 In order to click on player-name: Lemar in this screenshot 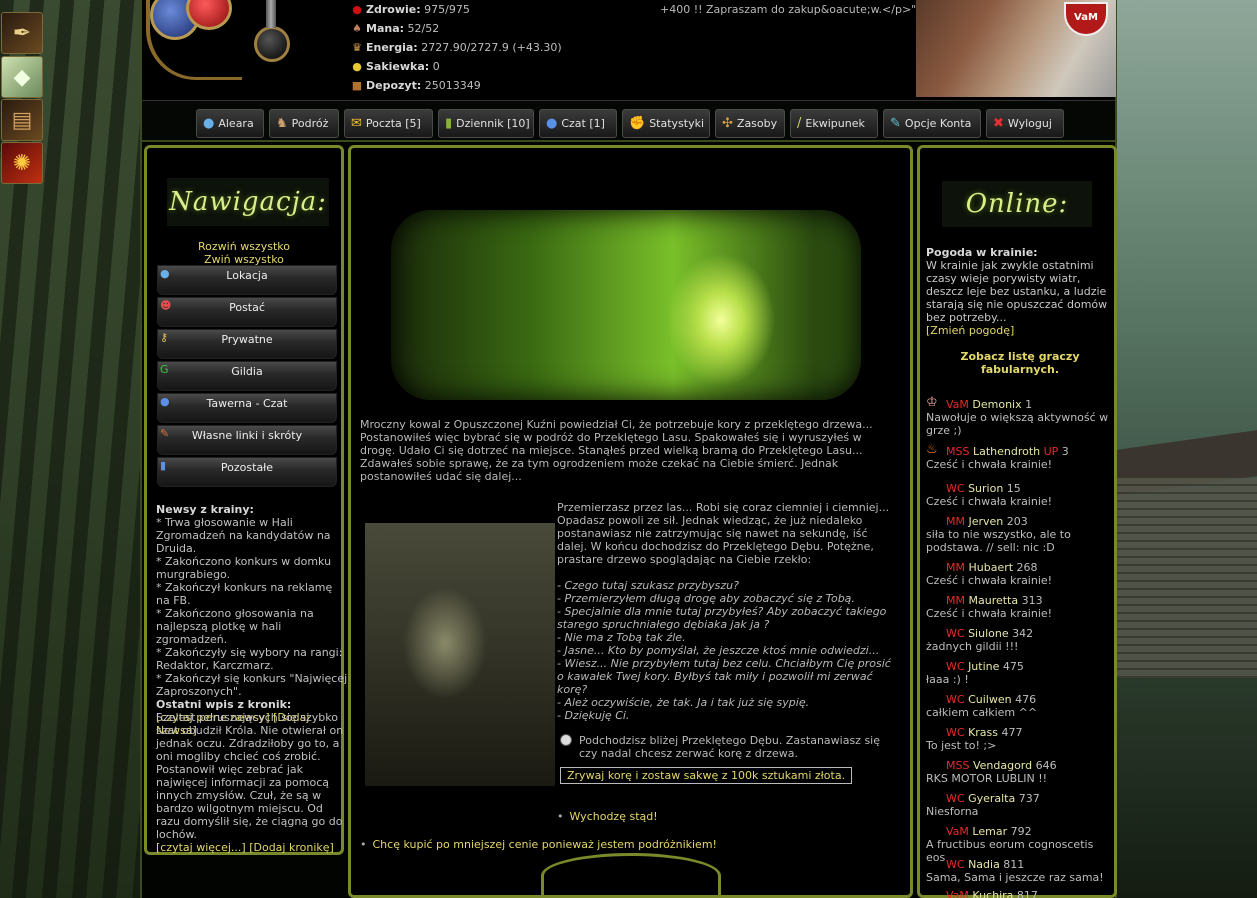, I will do `click(989, 831)`.